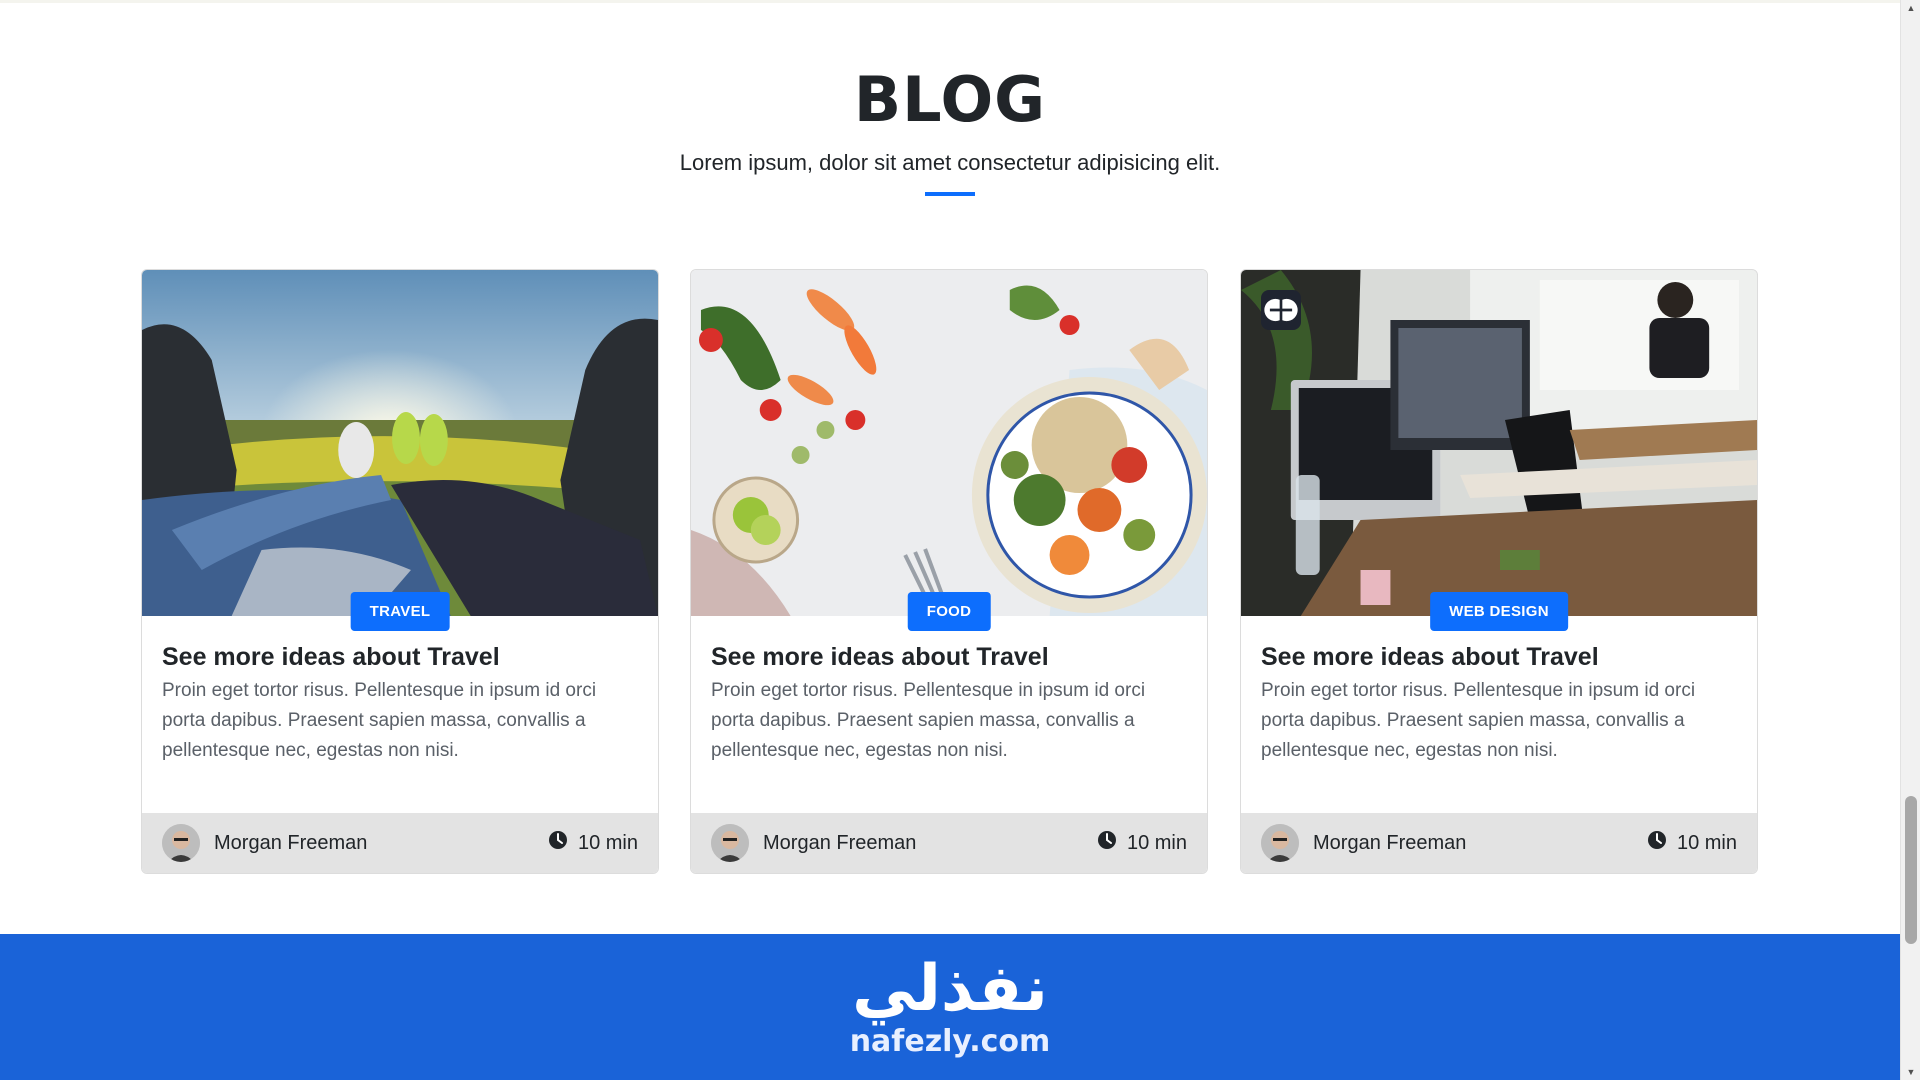 This screenshot has width=1920, height=1080. What do you see at coordinates (949, 443) in the screenshot?
I see `food-photo` at bounding box center [949, 443].